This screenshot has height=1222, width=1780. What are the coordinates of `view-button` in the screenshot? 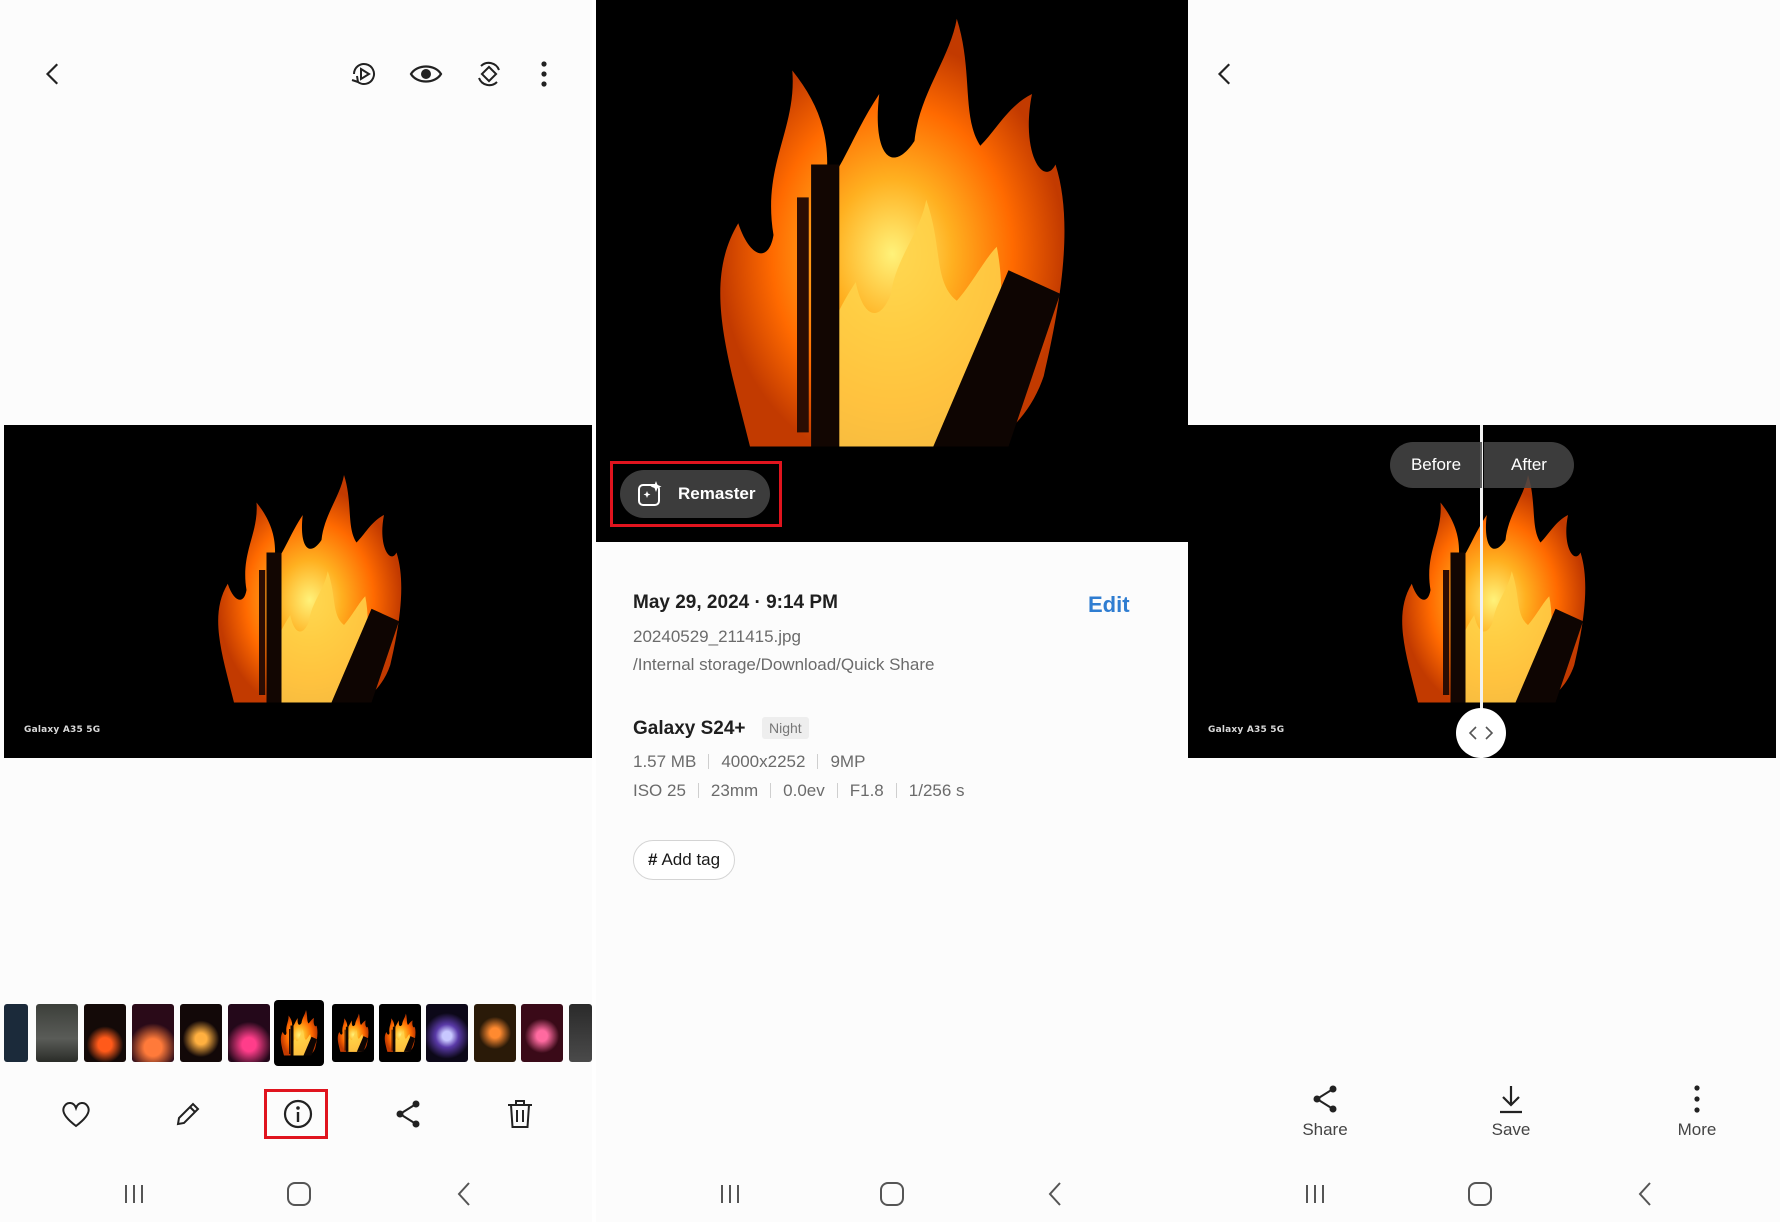 It's located at (426, 74).